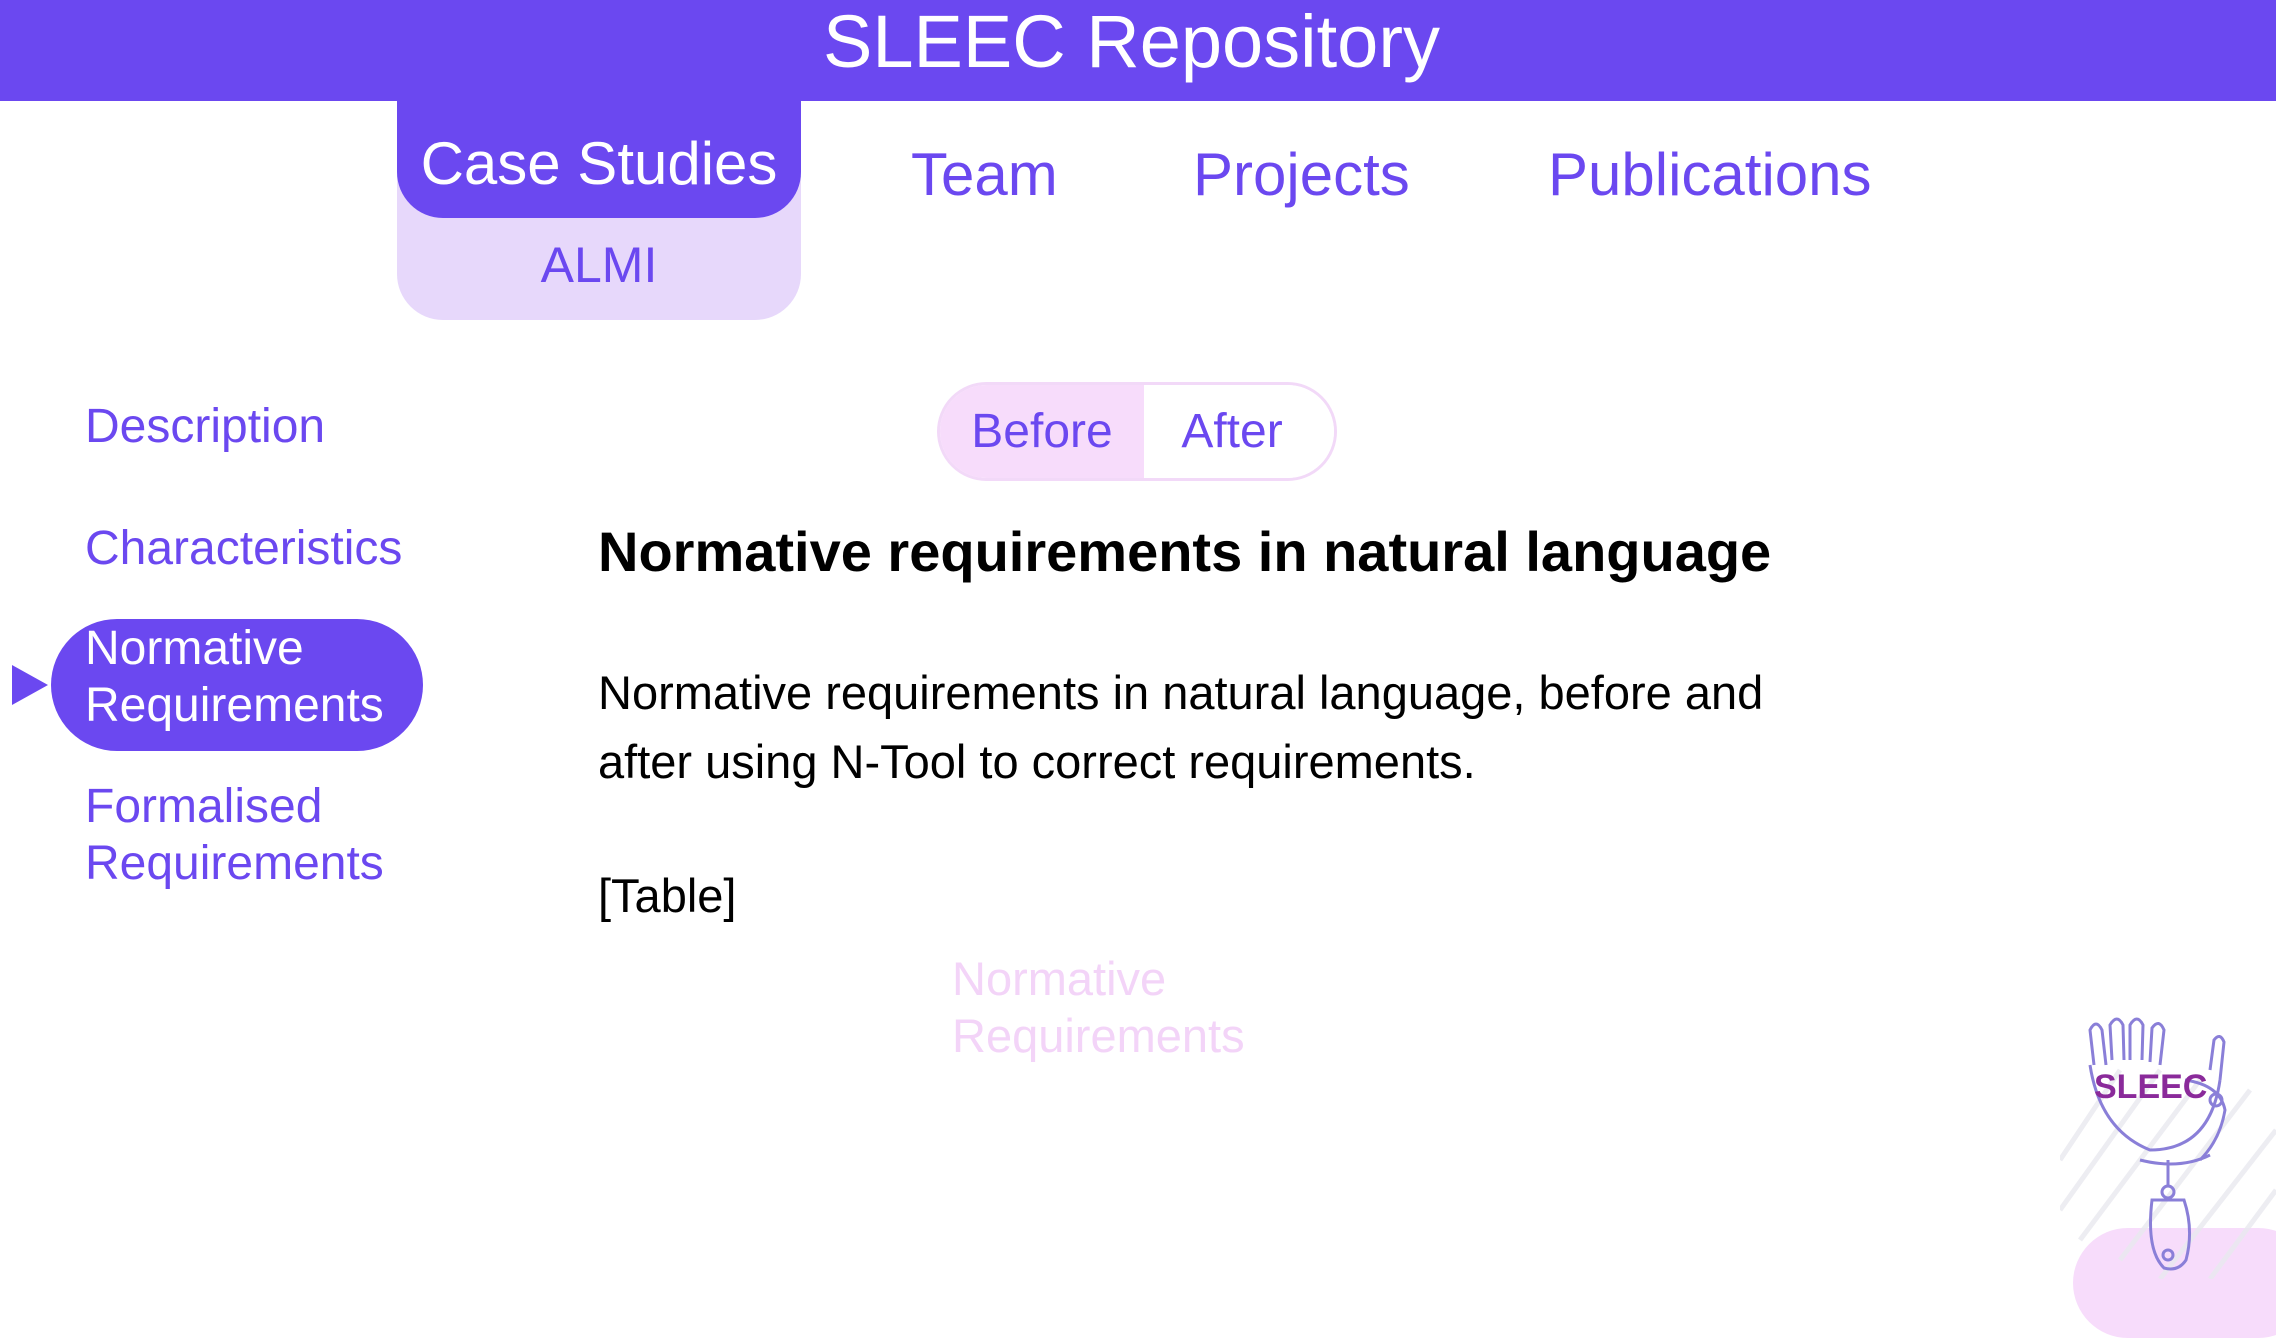 Image resolution: width=2276 pixels, height=1338 pixels. What do you see at coordinates (1301, 175) in the screenshot?
I see `nav-projects: Projects` at bounding box center [1301, 175].